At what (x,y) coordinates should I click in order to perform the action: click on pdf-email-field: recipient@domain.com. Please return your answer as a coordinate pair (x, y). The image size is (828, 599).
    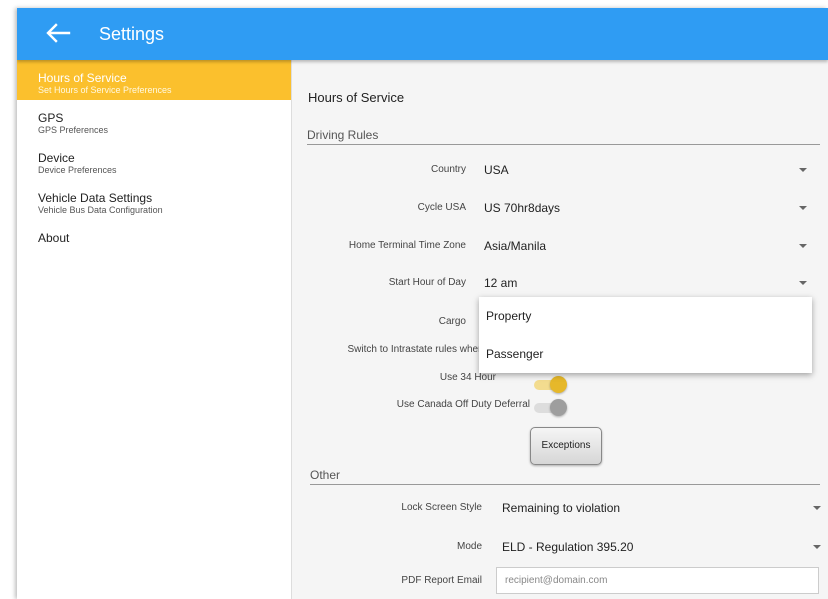
    Looking at the image, I should click on (657, 580).